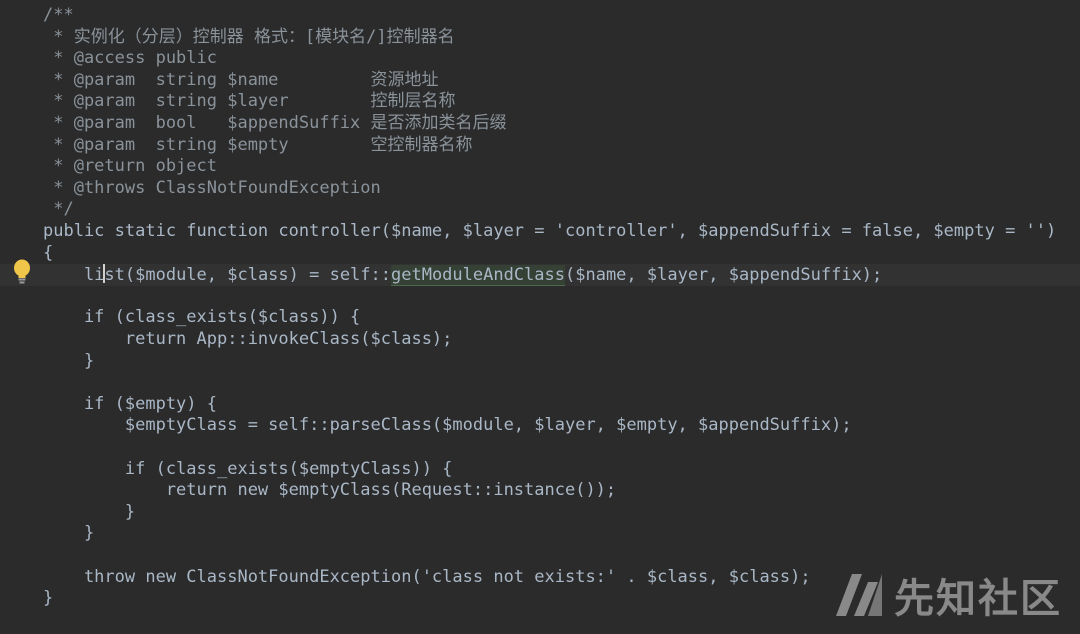  What do you see at coordinates (247, 275) in the screenshot?
I see `code-token: st($module, $class) = self::` at bounding box center [247, 275].